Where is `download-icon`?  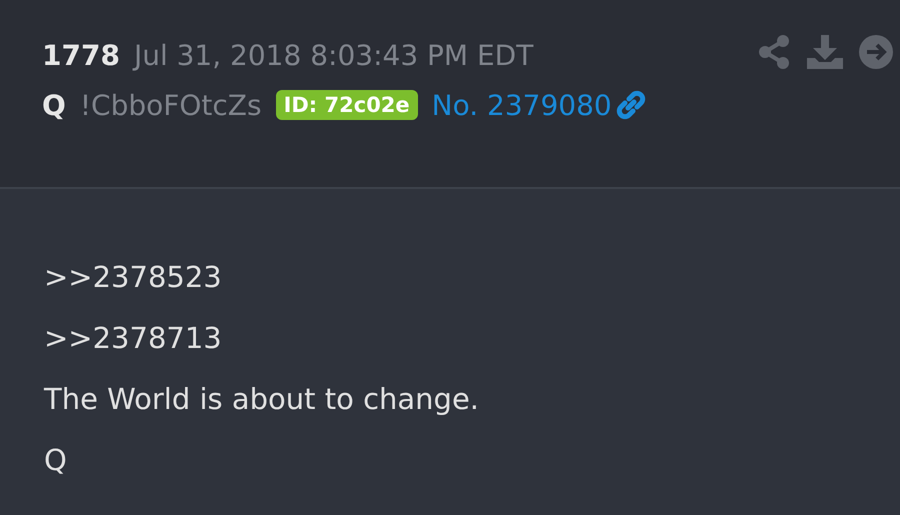
download-icon is located at coordinates (825, 52).